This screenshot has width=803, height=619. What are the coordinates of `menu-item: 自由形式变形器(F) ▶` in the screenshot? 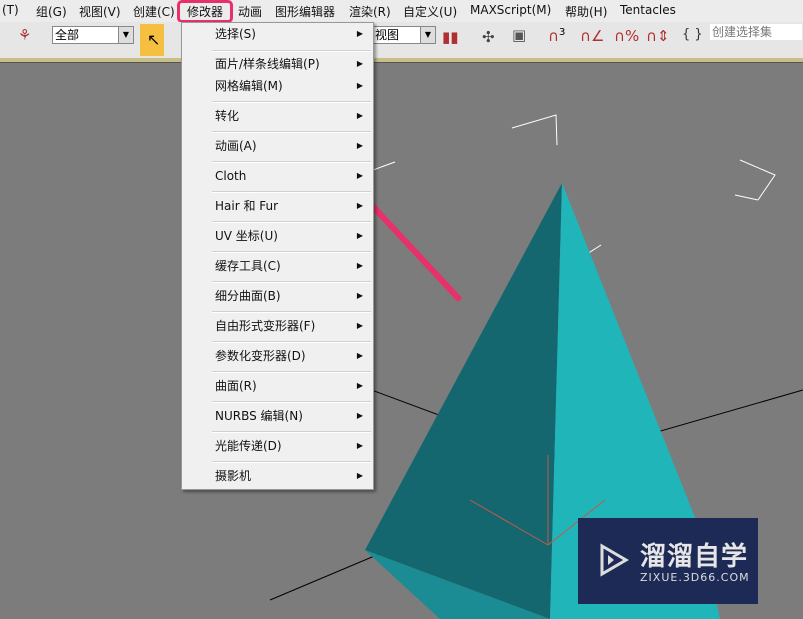 It's located at (294, 326).